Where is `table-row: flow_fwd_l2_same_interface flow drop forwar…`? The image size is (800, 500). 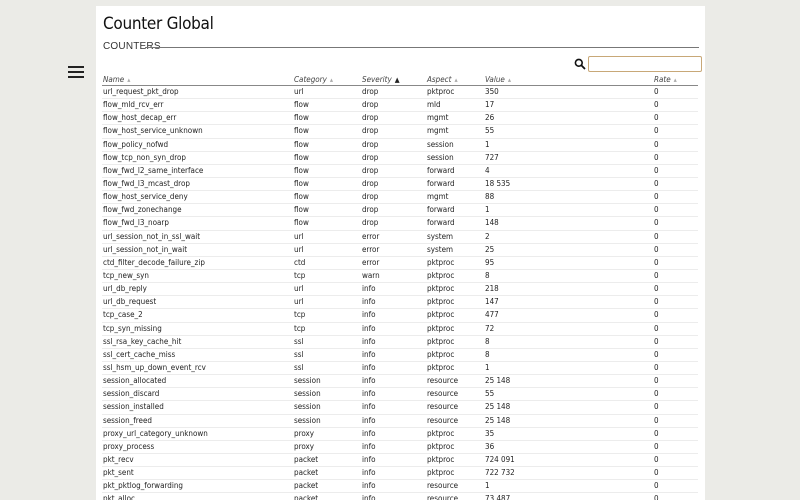 table-row: flow_fwd_l2_same_interface flow drop forwar… is located at coordinates (400, 171).